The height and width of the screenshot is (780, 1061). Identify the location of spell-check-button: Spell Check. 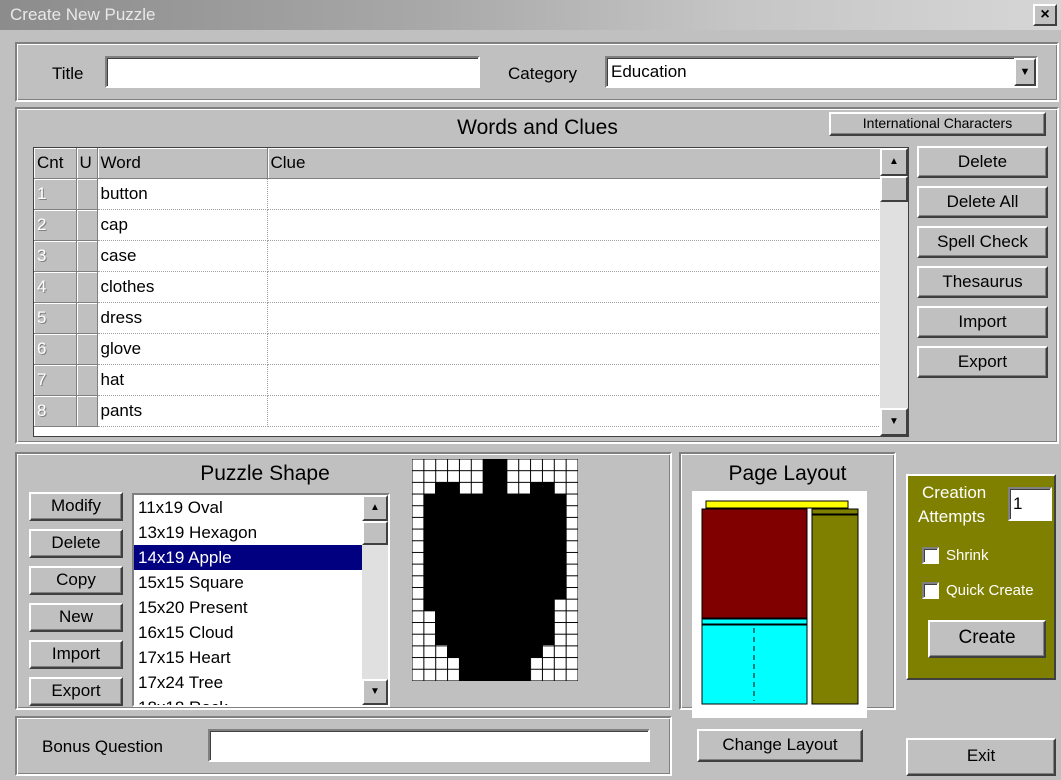
(982, 242).